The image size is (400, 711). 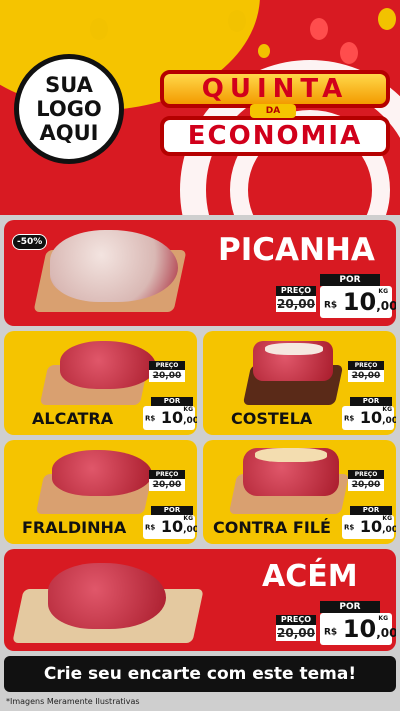 I want to click on product-card-picanha: -50% PICANHA PREÇO 20,00 POR R$ 10,00 KG, so click(x=200, y=273).